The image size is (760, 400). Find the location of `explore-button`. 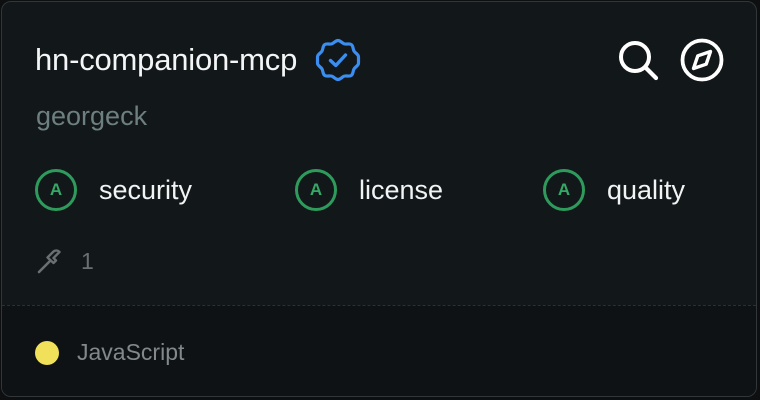

explore-button is located at coordinates (702, 60).